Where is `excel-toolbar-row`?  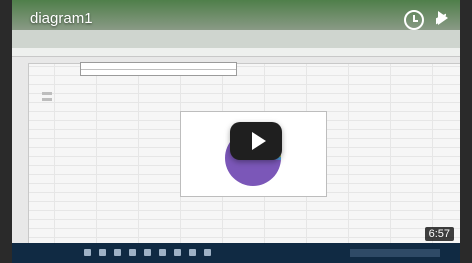 excel-toolbar-row is located at coordinates (236, 39).